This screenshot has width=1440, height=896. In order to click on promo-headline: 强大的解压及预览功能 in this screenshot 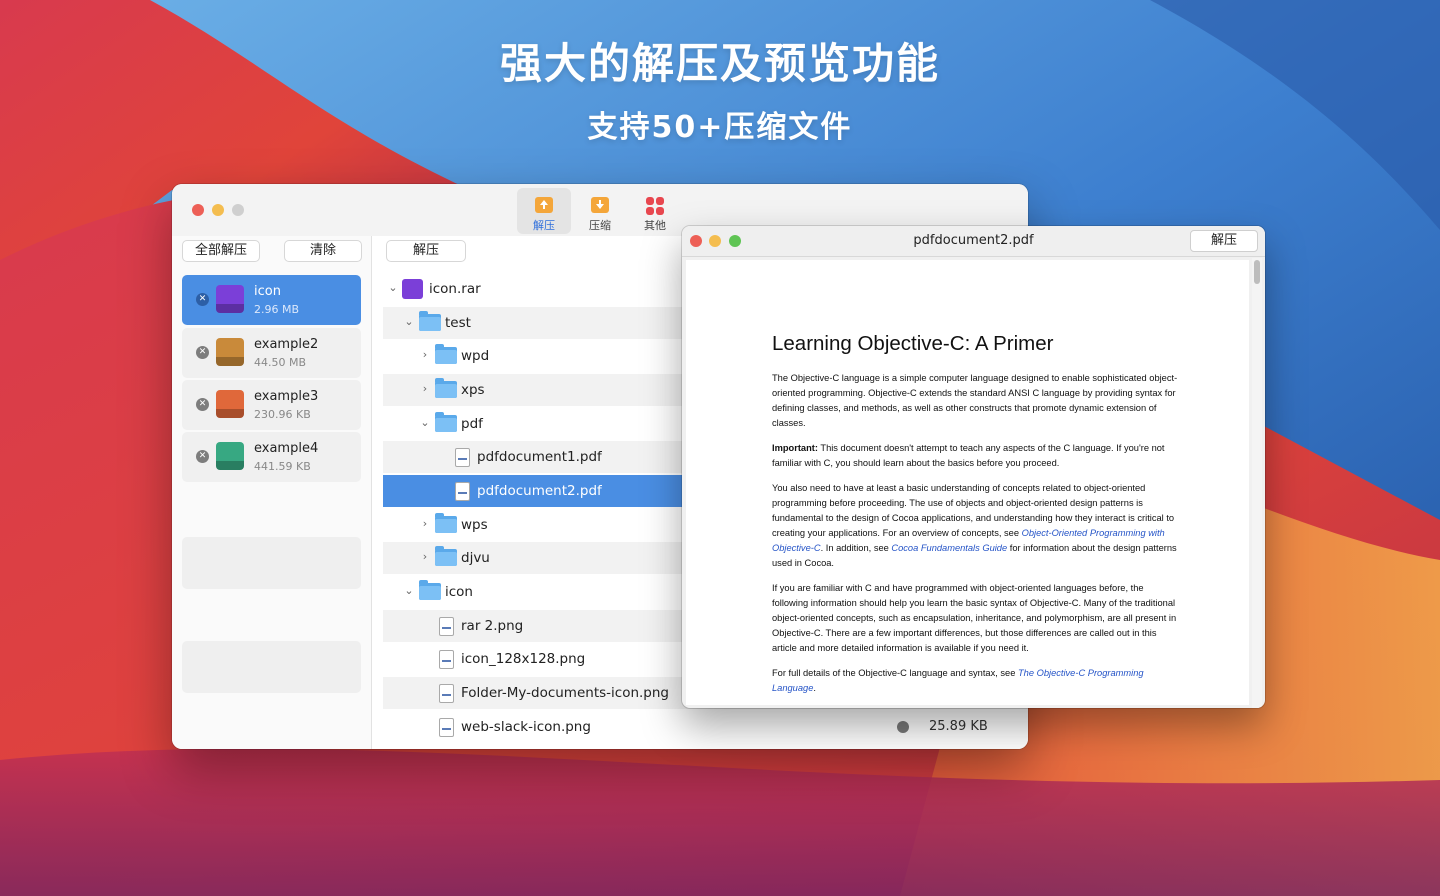, I will do `click(719, 63)`.